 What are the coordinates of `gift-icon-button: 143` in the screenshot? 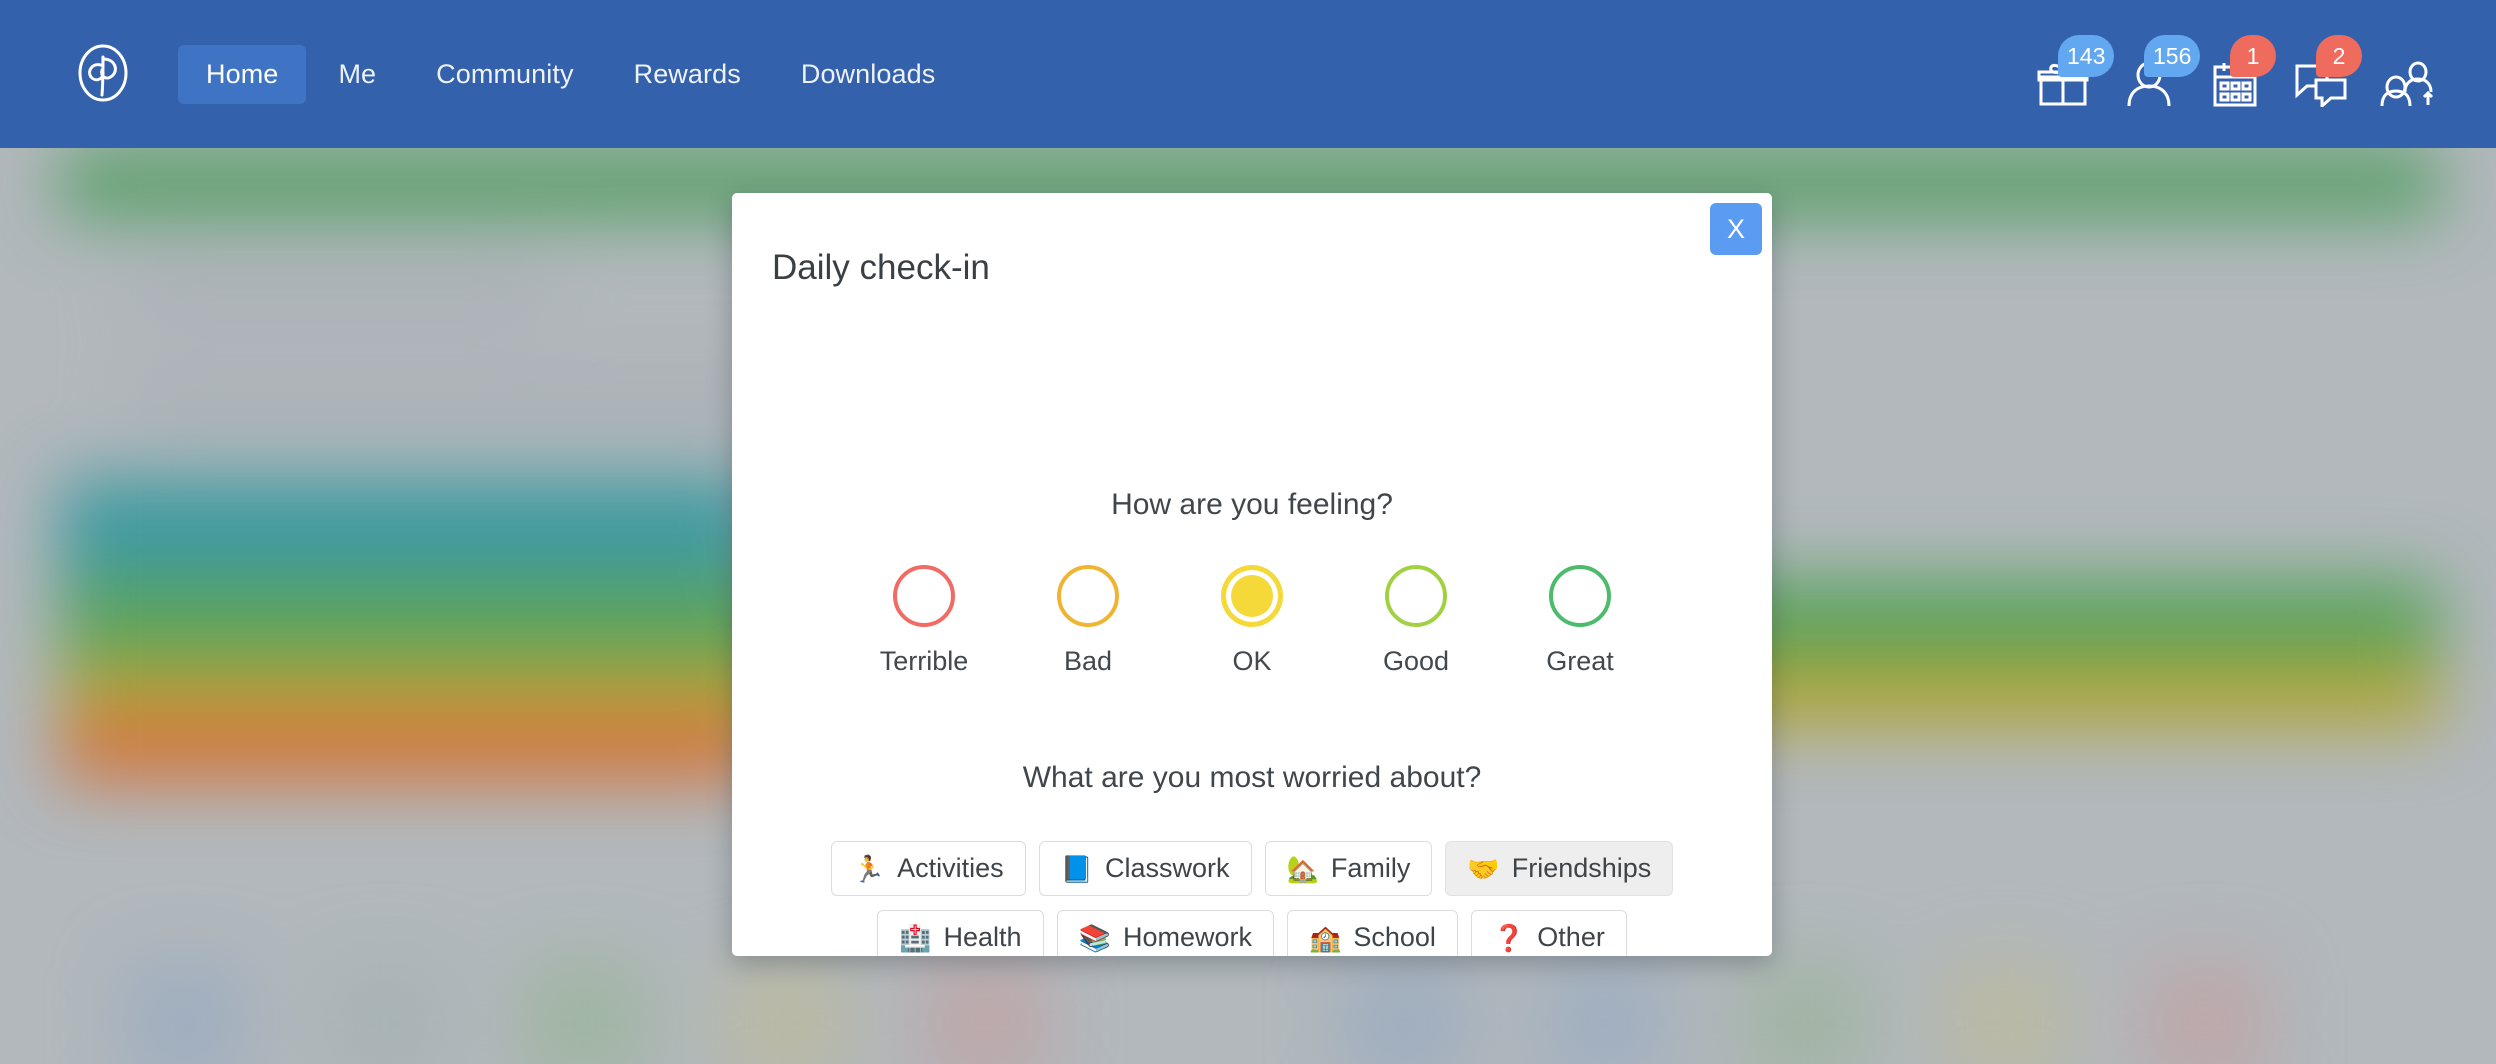 It's located at (2073, 71).